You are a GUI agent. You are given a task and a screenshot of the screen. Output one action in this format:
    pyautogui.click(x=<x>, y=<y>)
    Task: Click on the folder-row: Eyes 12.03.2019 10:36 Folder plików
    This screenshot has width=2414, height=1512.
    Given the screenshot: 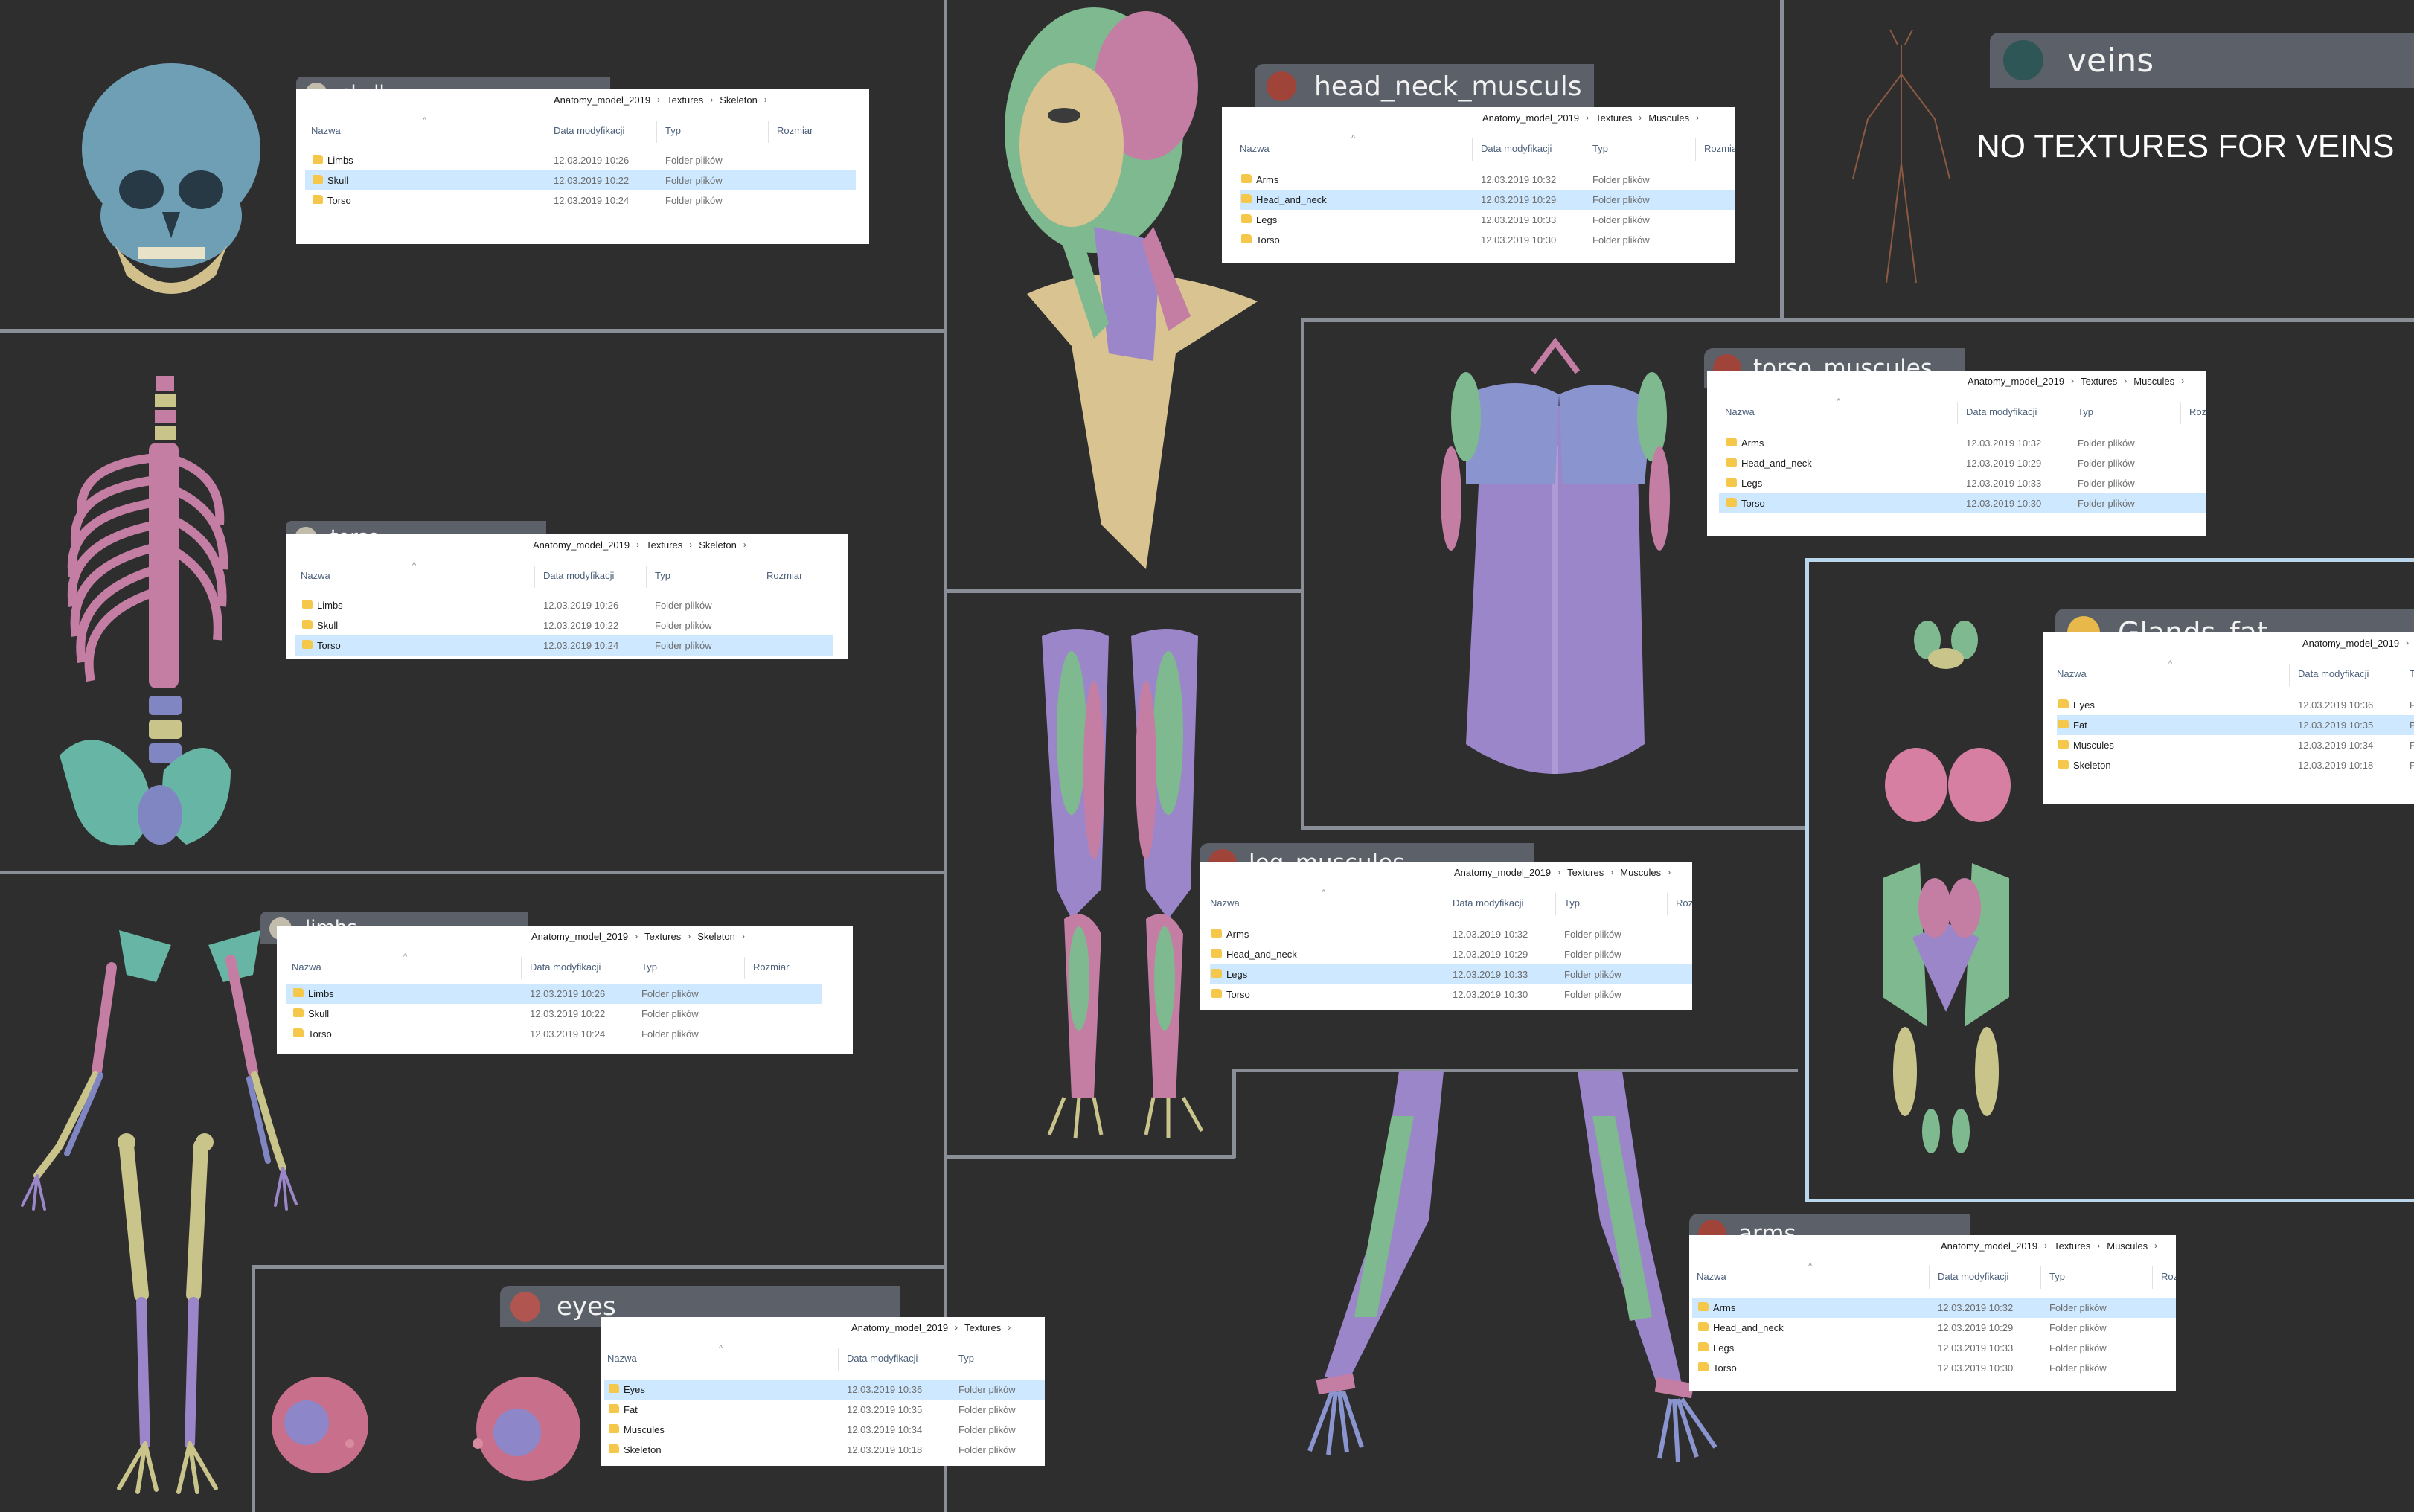 What is the action you would take?
    pyautogui.click(x=824, y=1390)
    